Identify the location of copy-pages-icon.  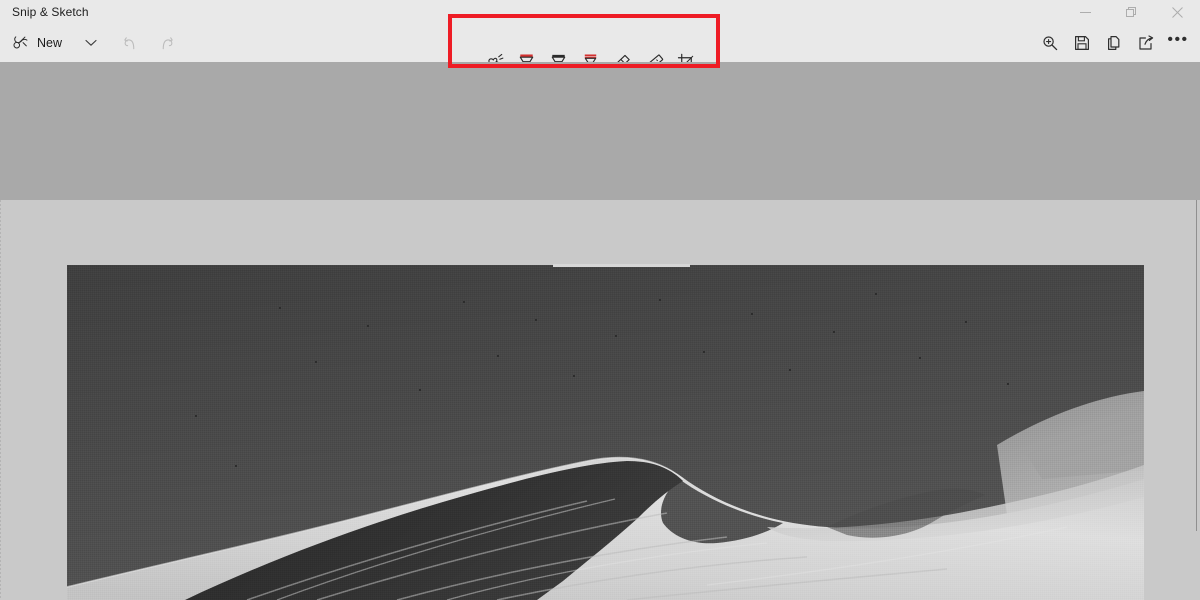
(1114, 43).